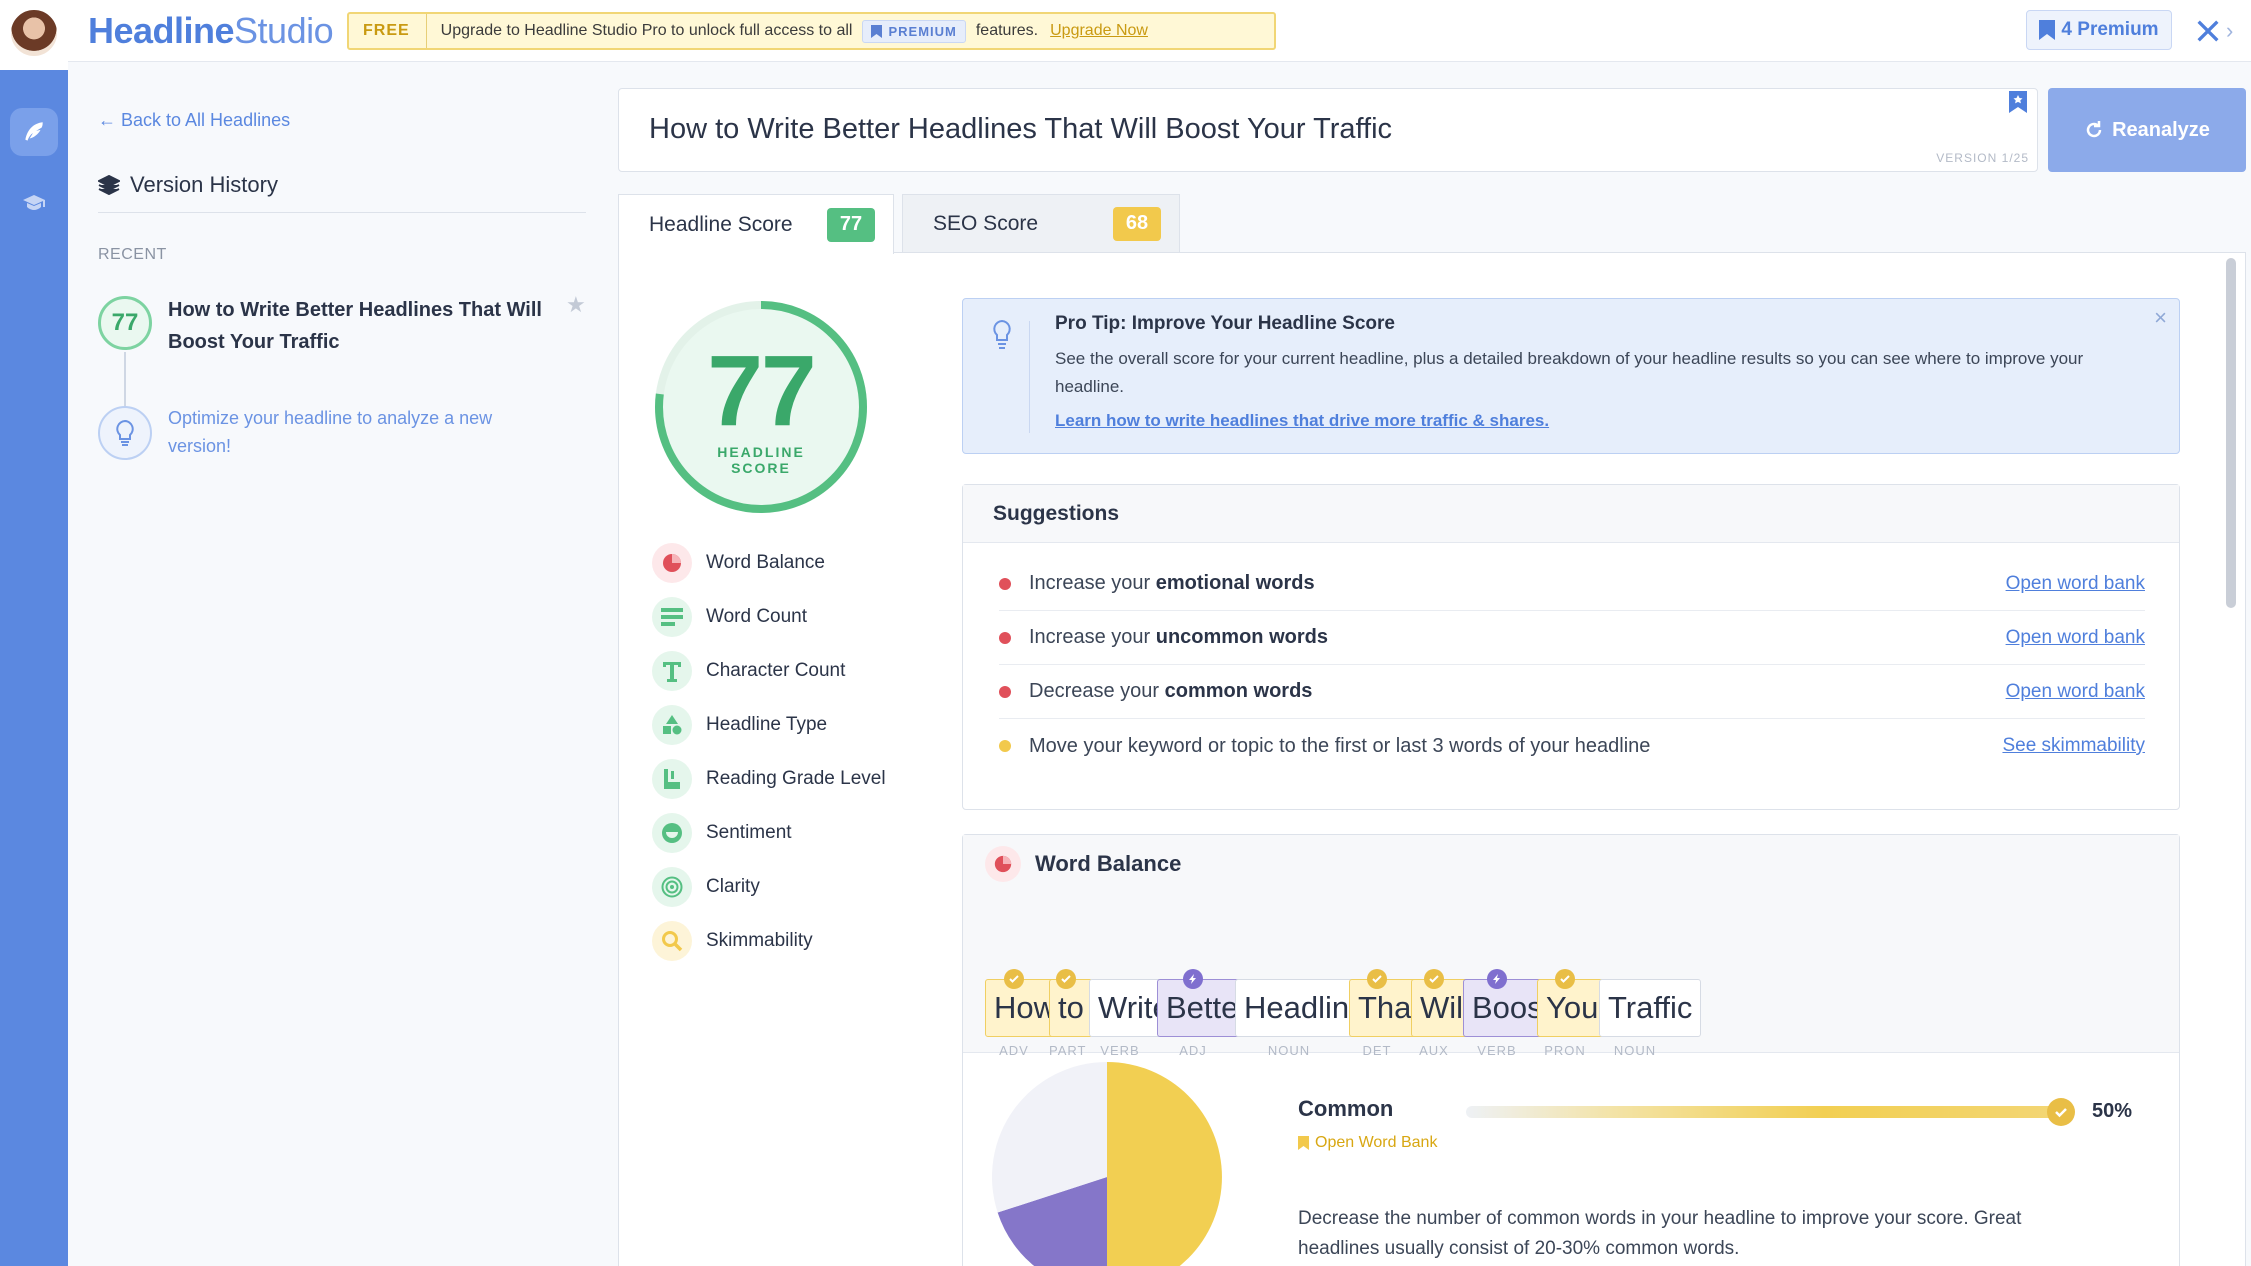  I want to click on graduation-cap-icon, so click(34, 202).